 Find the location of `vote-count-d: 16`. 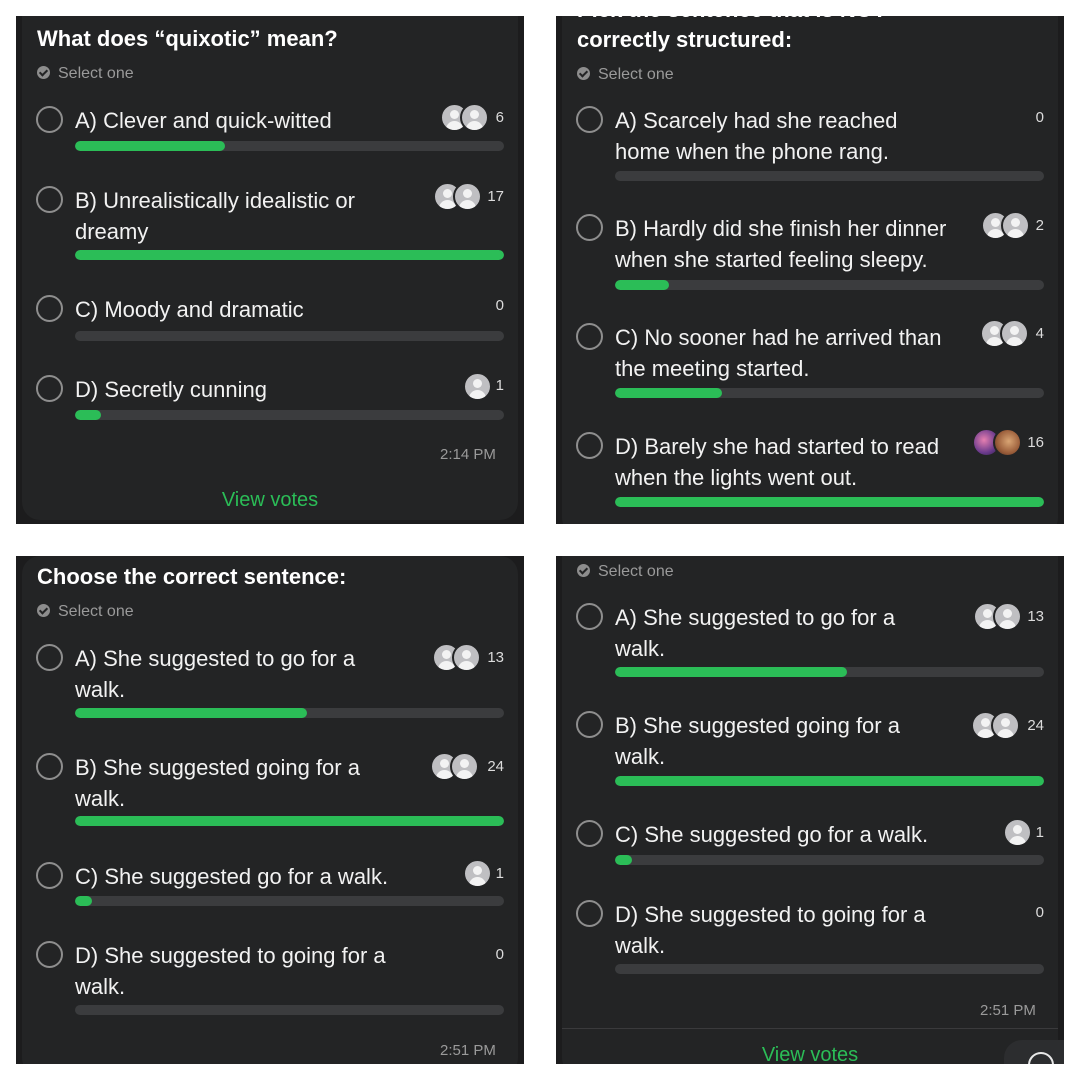

vote-count-d: 16 is located at coordinates (1035, 442).